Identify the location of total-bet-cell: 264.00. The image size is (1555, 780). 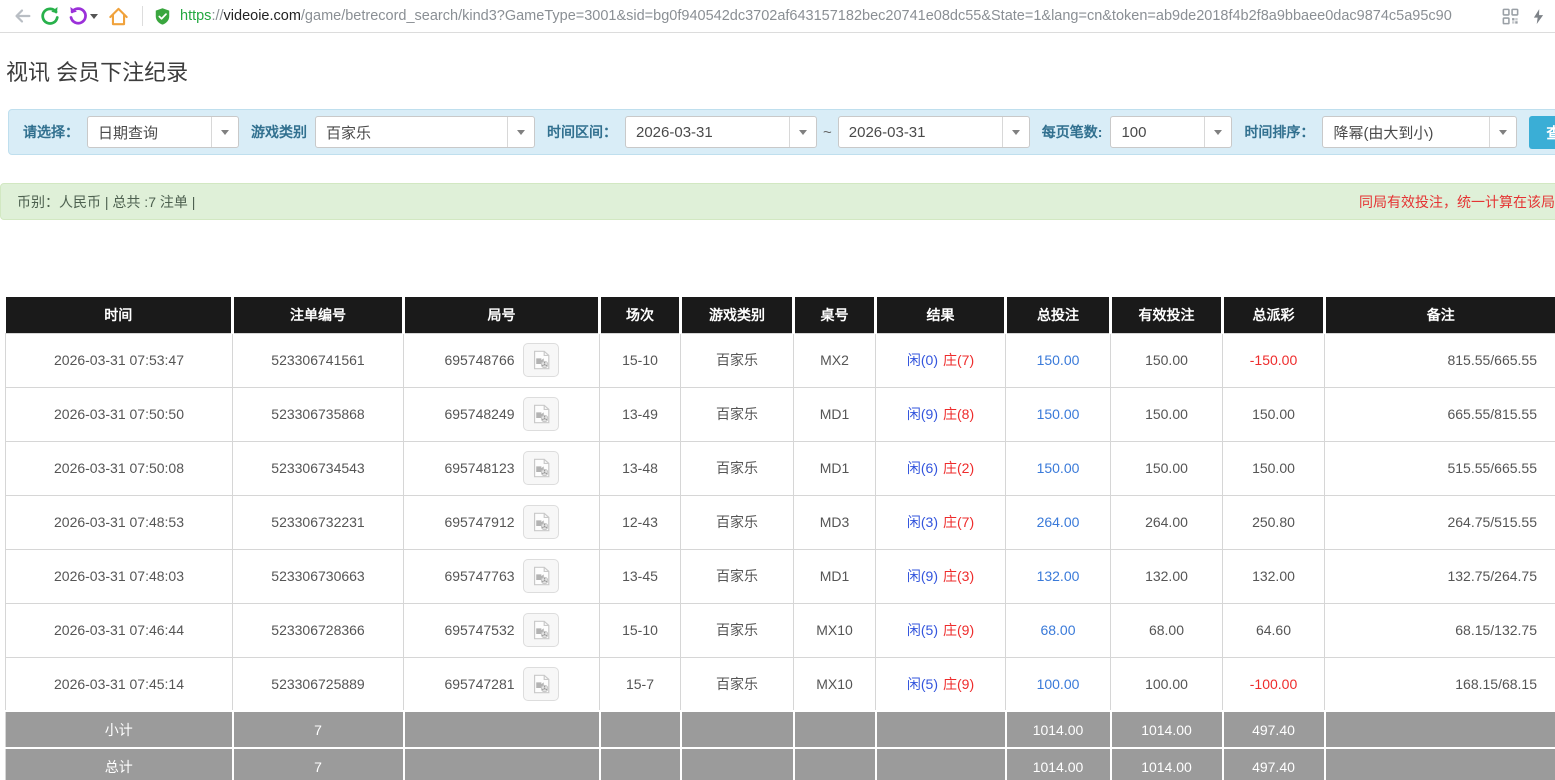
(1058, 522).